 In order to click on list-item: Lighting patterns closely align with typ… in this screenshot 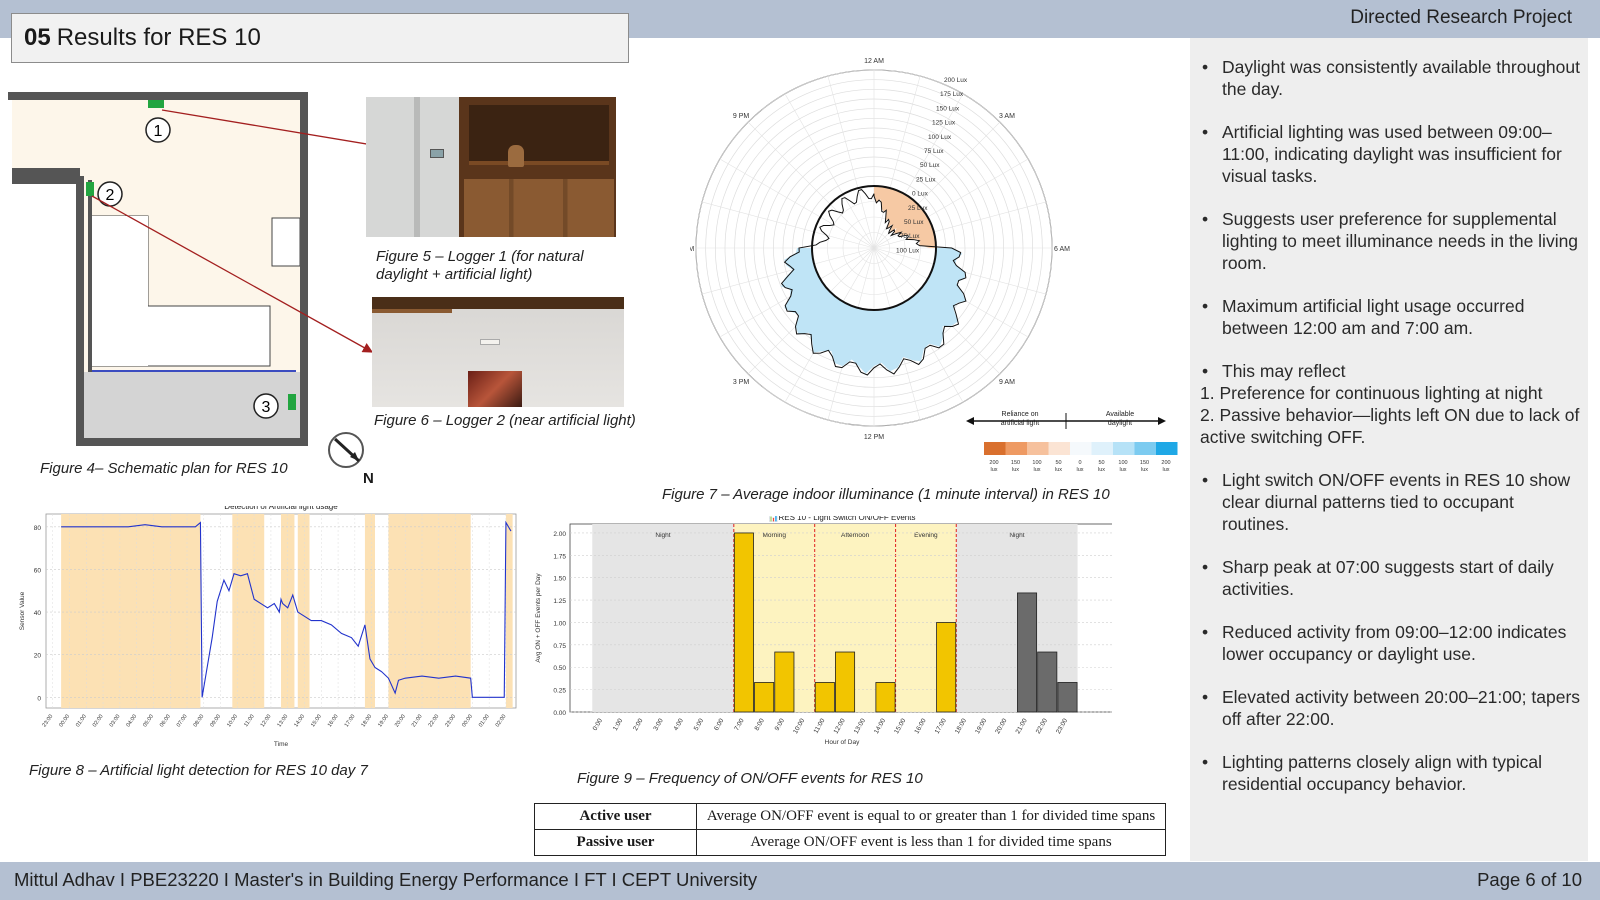, I will do `click(1391, 773)`.